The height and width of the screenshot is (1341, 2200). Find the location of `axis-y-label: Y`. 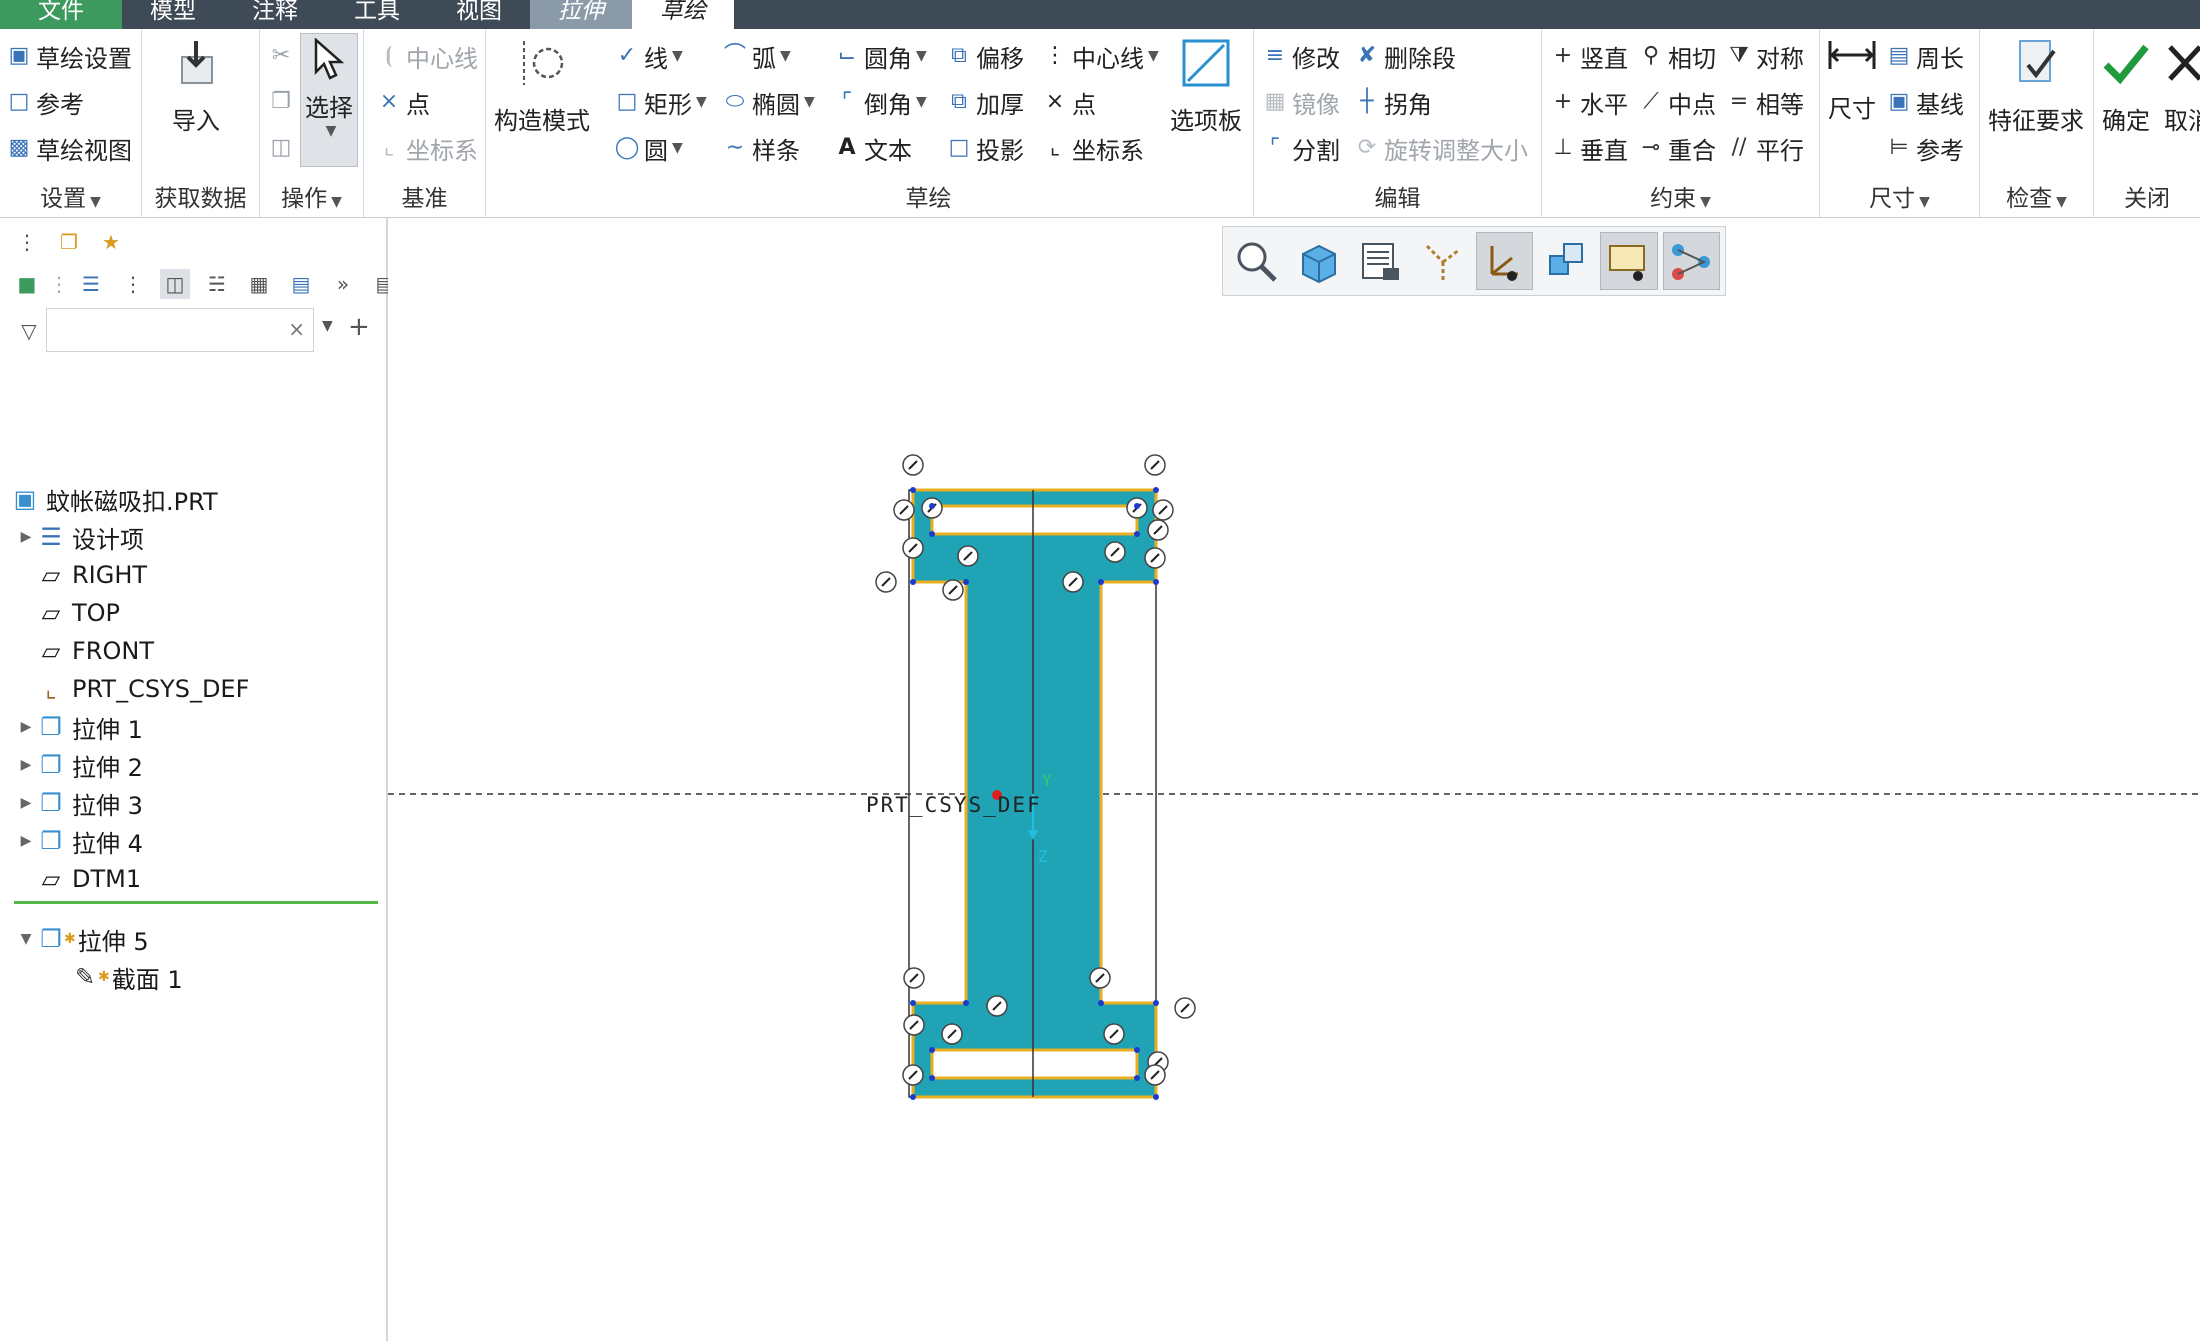

axis-y-label: Y is located at coordinates (1047, 780).